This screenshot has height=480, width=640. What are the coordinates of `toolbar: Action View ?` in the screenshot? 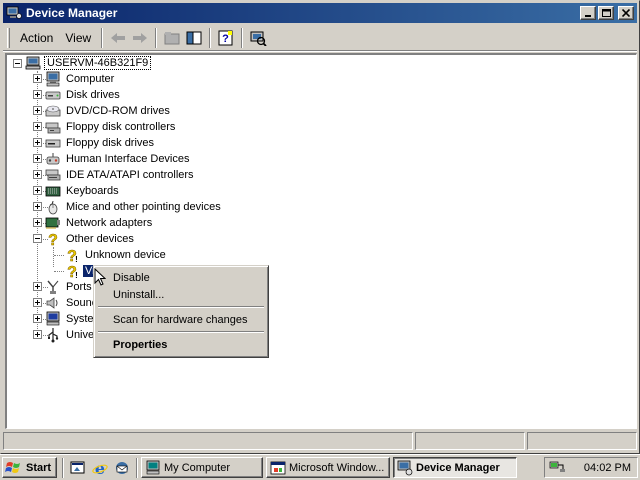 It's located at (320, 38).